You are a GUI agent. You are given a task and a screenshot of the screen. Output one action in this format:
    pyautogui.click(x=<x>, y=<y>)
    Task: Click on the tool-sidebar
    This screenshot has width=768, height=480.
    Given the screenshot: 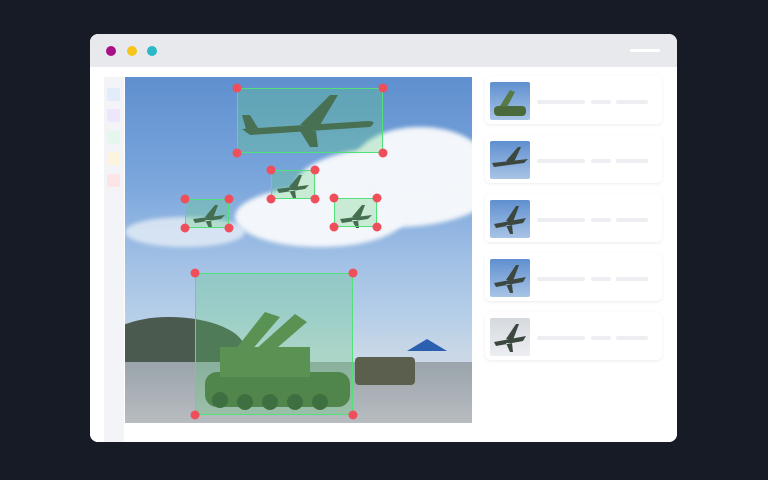 What is the action you would take?
    pyautogui.click(x=114, y=259)
    